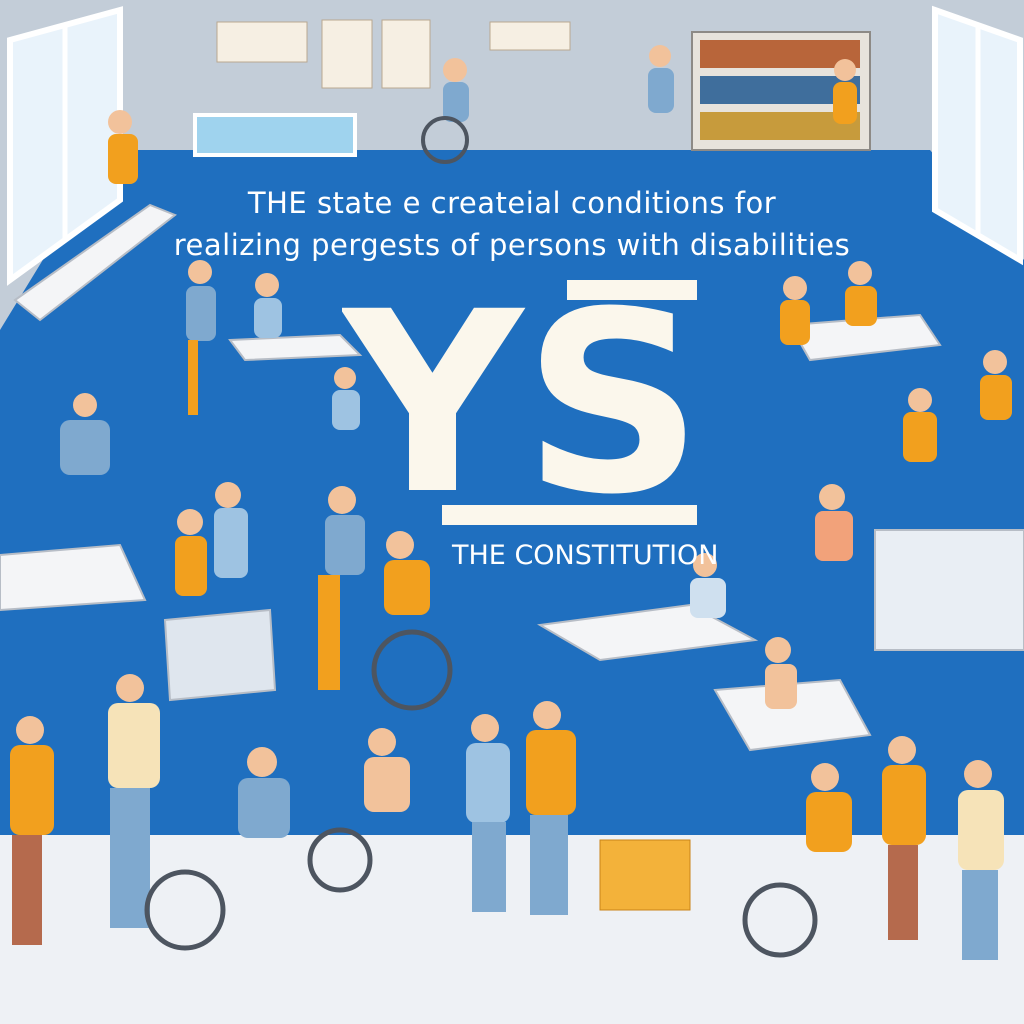 This screenshot has width=1024, height=1024. What do you see at coordinates (73, 577) in the screenshot?
I see `table-left-mid` at bounding box center [73, 577].